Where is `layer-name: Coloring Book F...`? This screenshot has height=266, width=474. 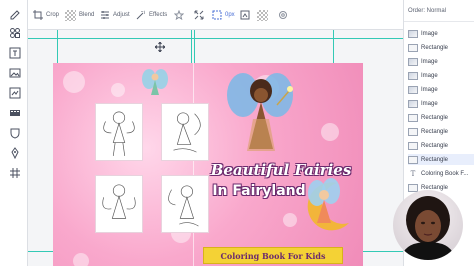
layer-name: Coloring Book F... is located at coordinates (445, 173).